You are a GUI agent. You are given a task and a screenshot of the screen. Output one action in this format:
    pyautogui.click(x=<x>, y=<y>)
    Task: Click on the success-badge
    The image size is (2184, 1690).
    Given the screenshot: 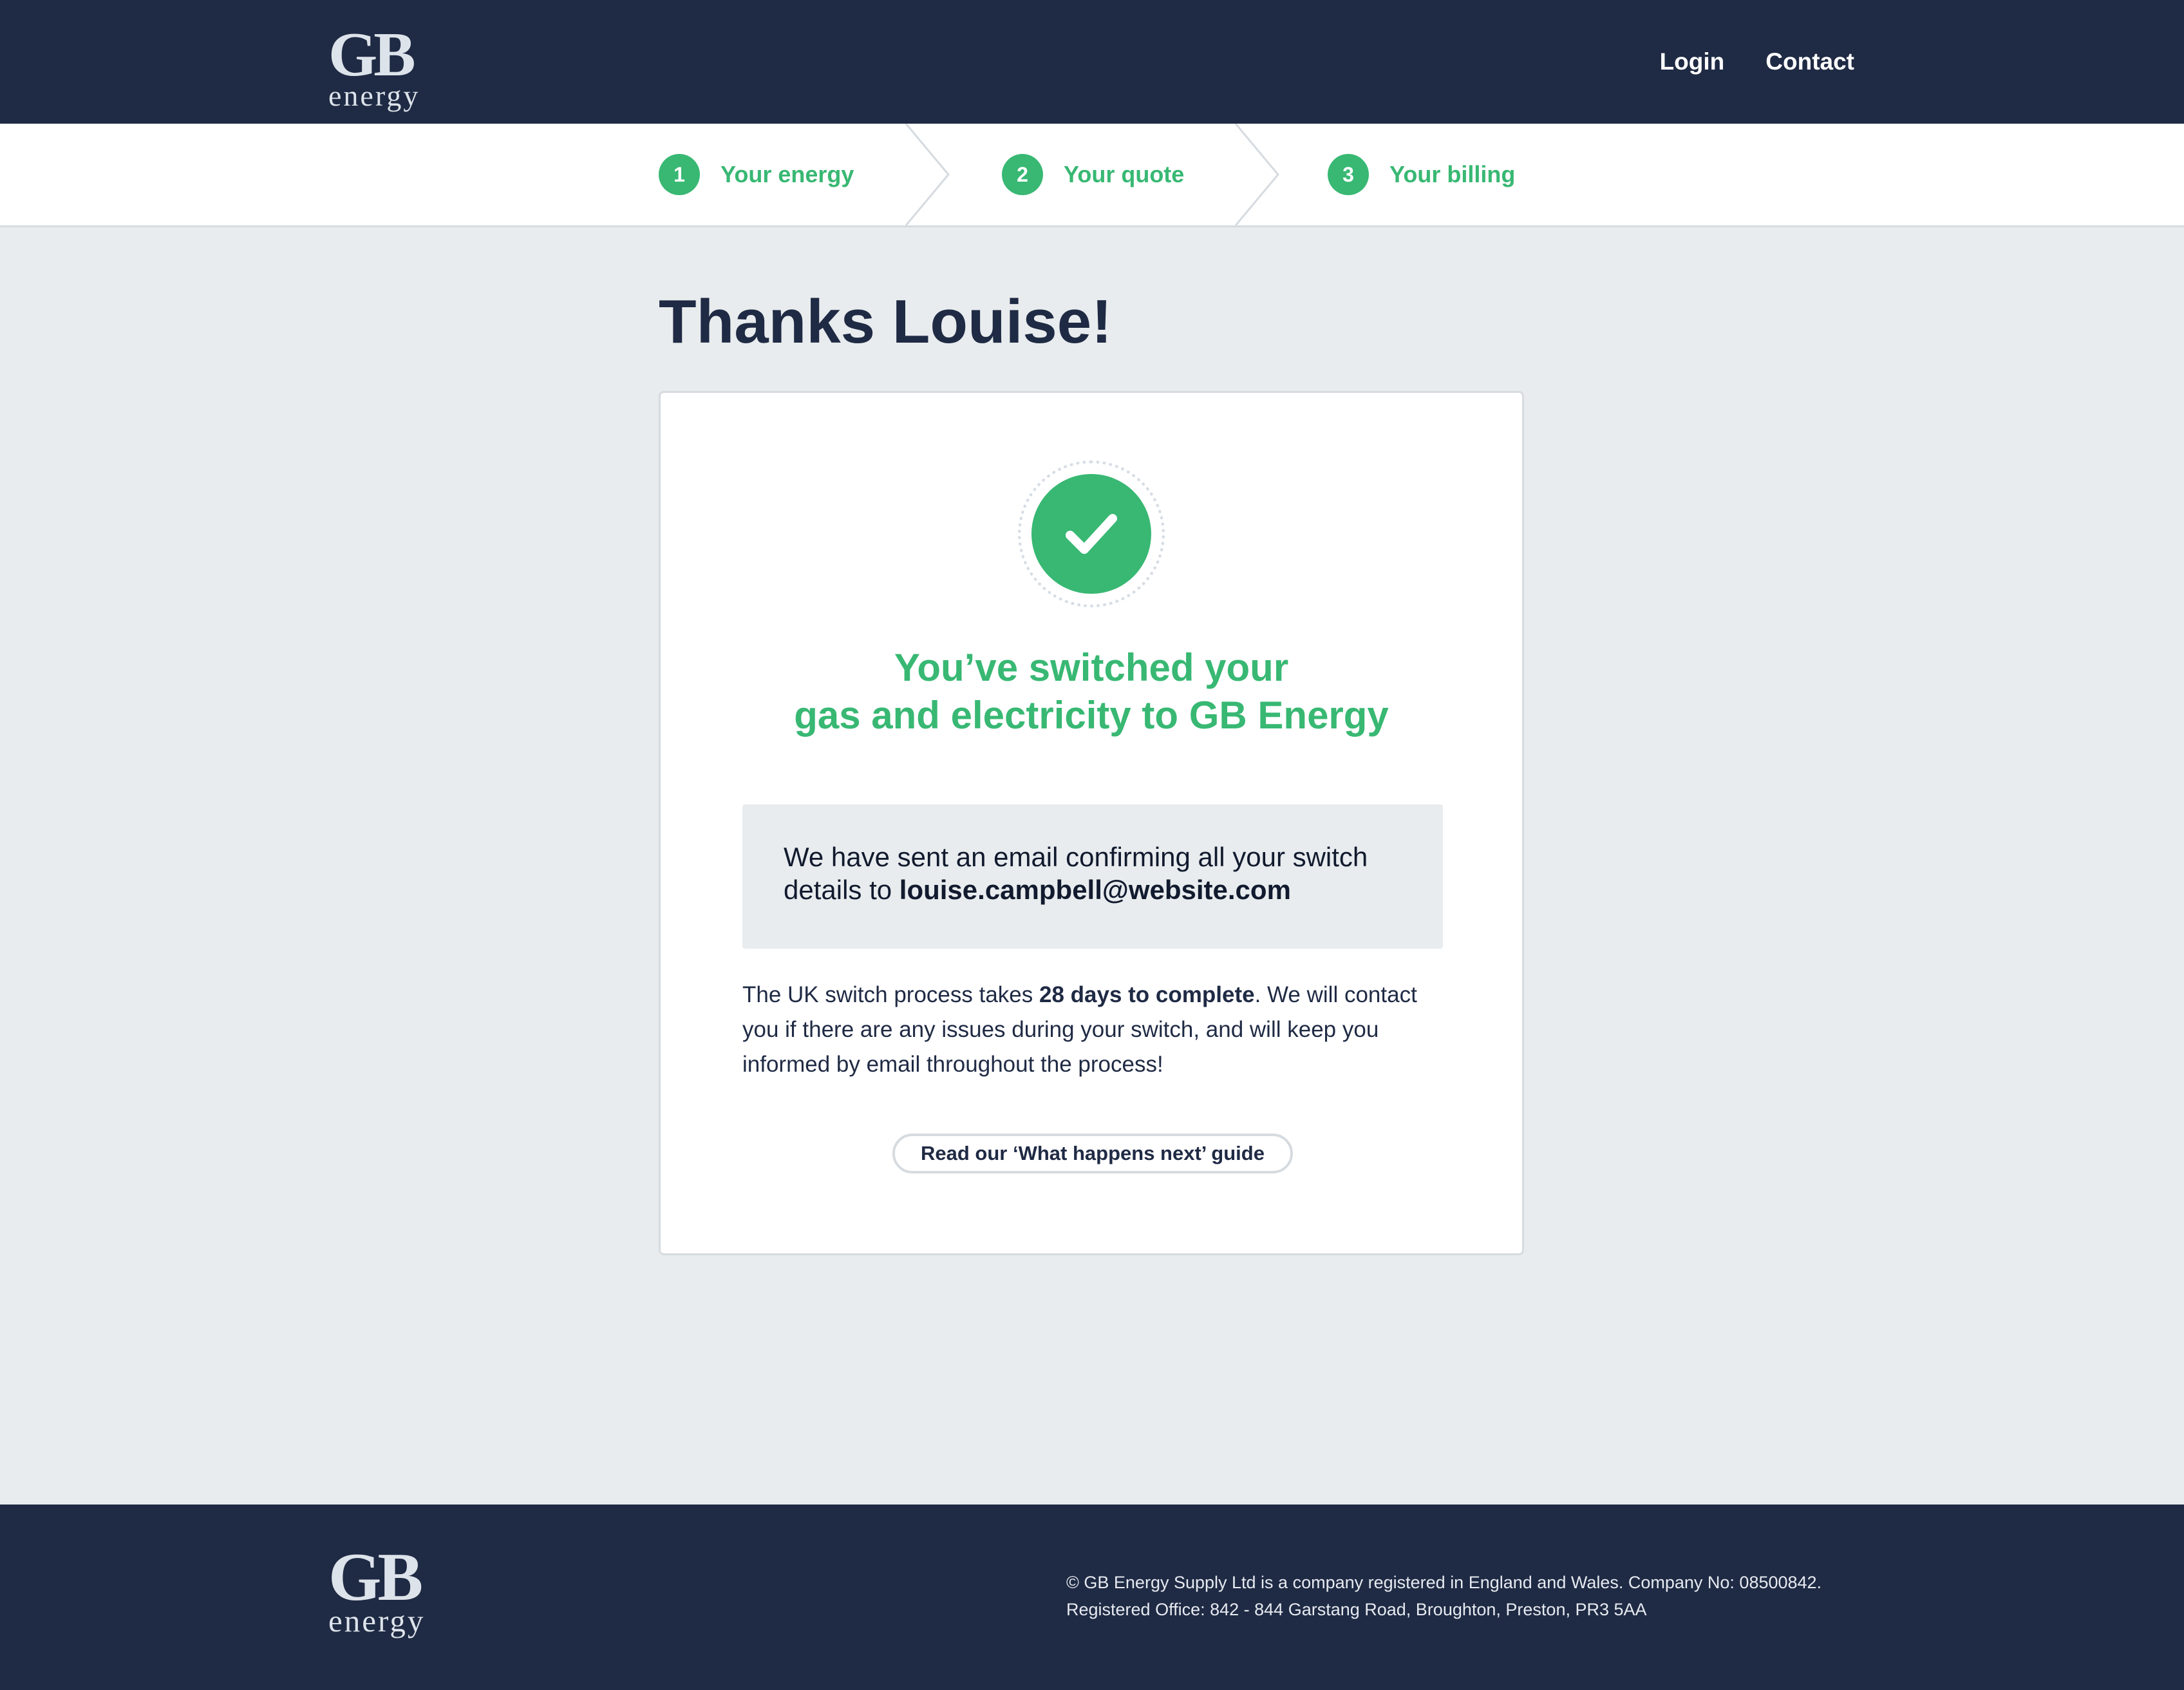 What is the action you would take?
    pyautogui.click(x=1091, y=533)
    